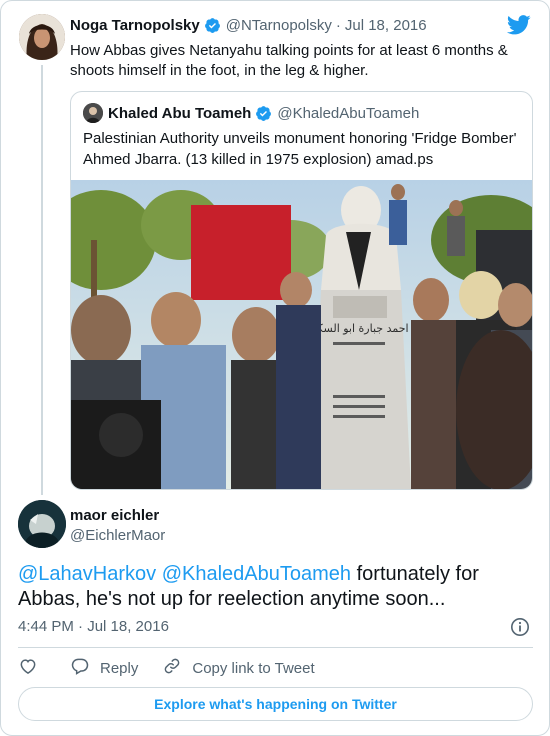  What do you see at coordinates (359, 328) in the screenshot?
I see `monument-inscription: احمد جبارة ابو السكر` at bounding box center [359, 328].